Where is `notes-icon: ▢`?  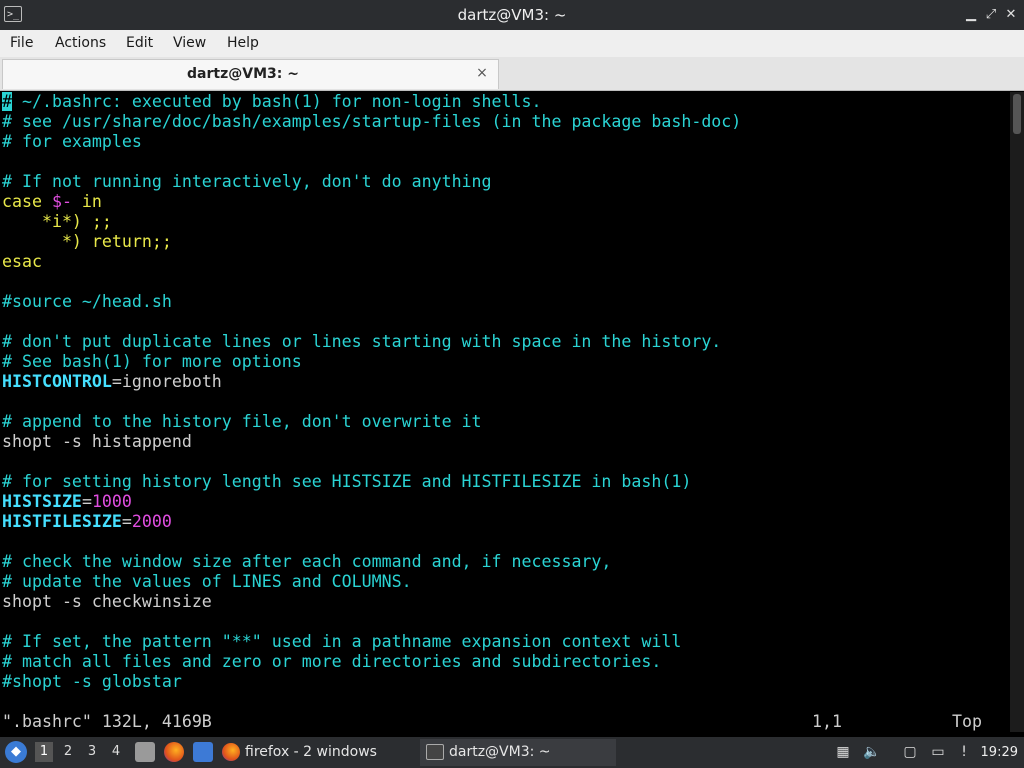
notes-icon: ▢ is located at coordinates (910, 752).